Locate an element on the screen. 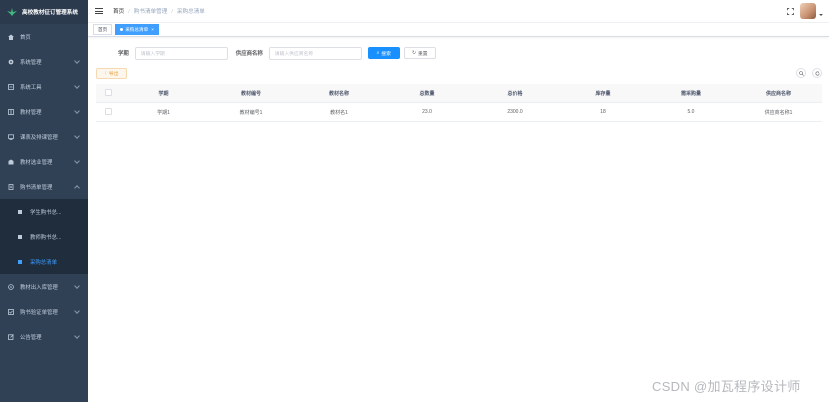 Image resolution: width=829 pixels, height=402 pixels. table-row: 学期1 教材编号1 教材名1 23.0 2300.0 18 5.0 供应商名称1 is located at coordinates (459, 112).